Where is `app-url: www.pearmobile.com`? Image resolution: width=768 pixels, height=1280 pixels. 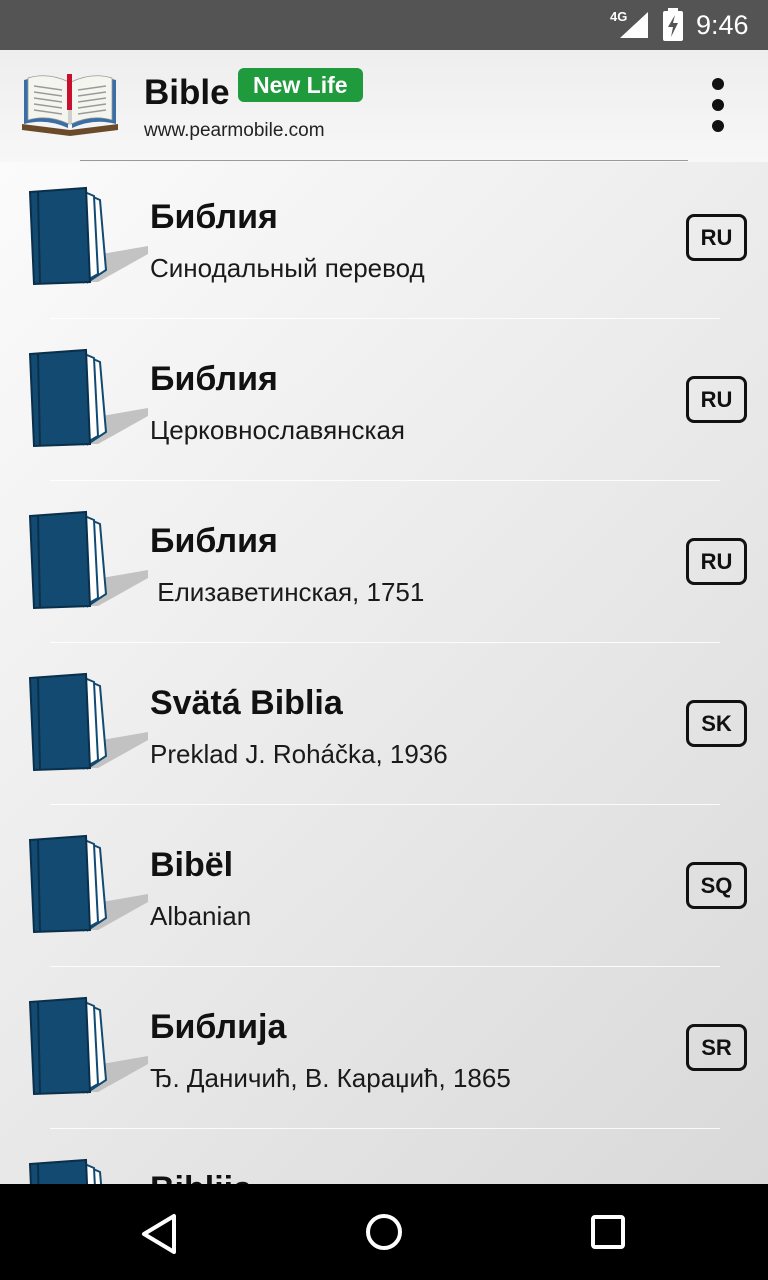 app-url: www.pearmobile.com is located at coordinates (234, 131).